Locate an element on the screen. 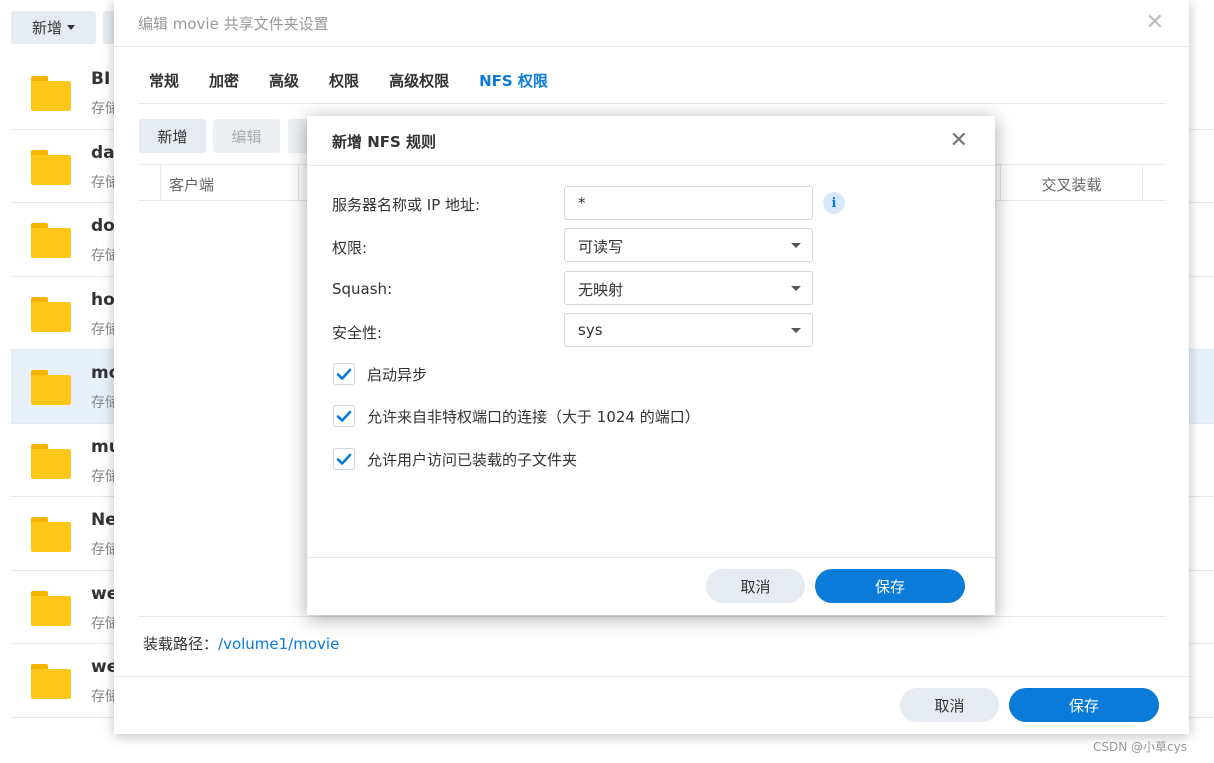  mounted-subfolders-checkbox is located at coordinates (344, 459).